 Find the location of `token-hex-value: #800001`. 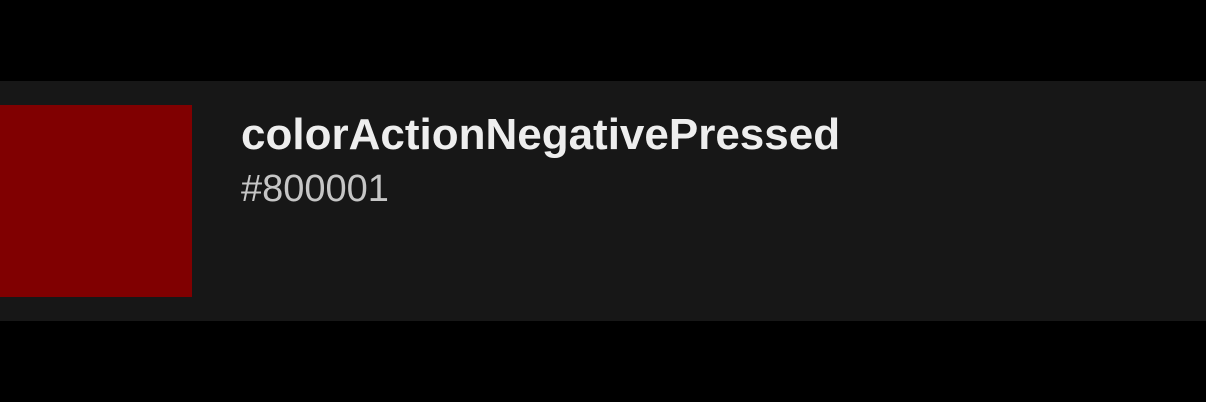

token-hex-value: #800001 is located at coordinates (315, 189).